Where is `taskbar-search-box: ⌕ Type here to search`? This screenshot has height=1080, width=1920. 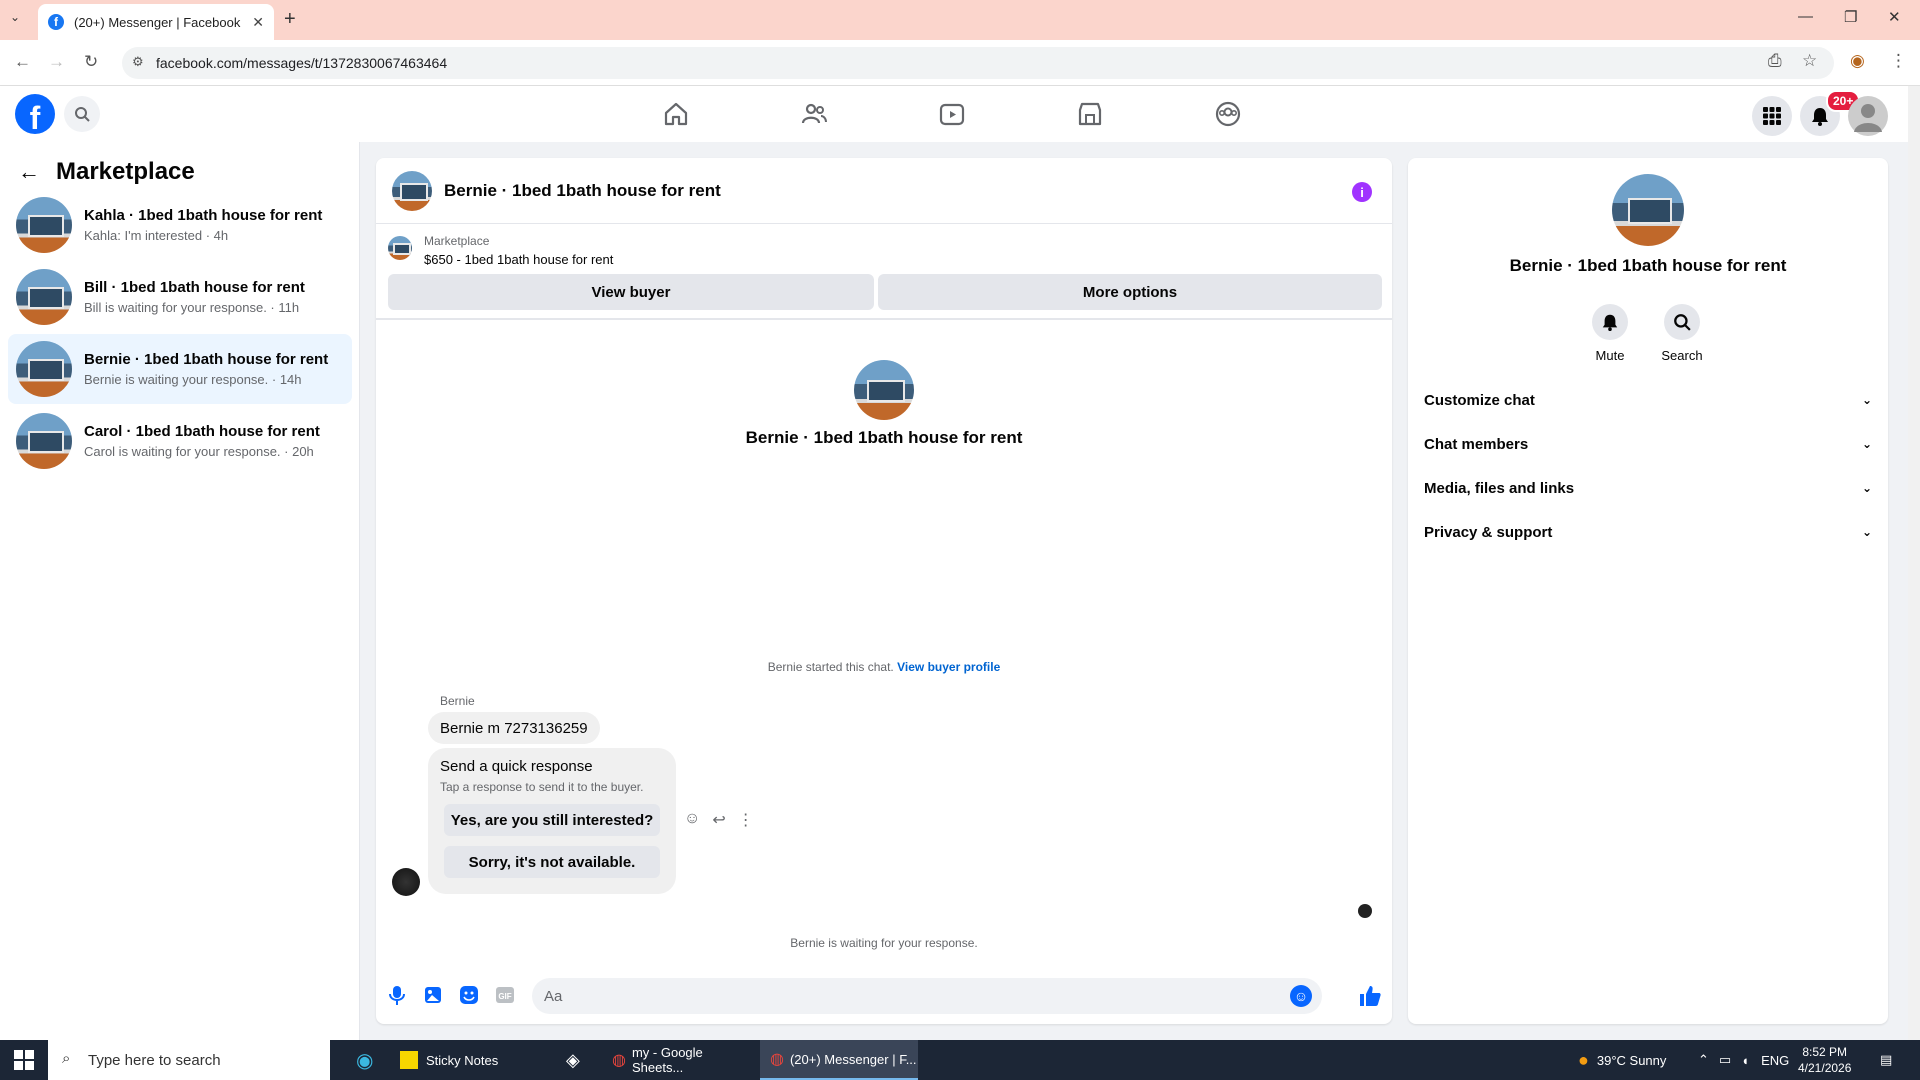
taskbar-search-box: ⌕ Type here to search is located at coordinates (189, 1060).